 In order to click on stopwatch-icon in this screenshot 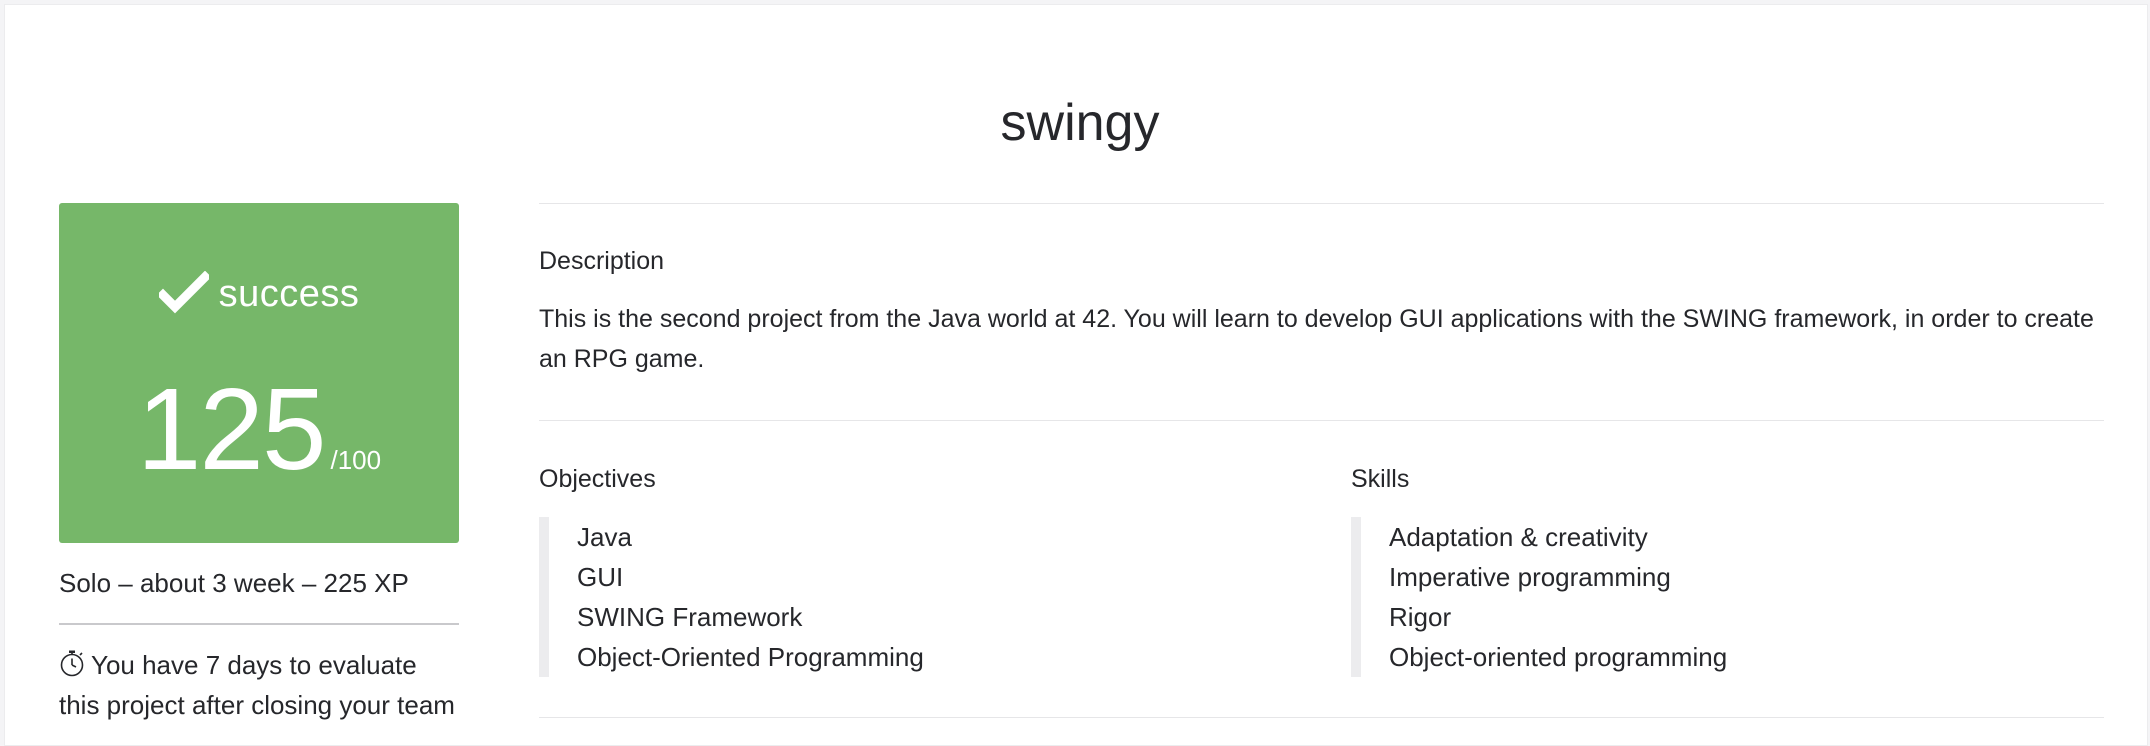, I will do `click(72, 662)`.